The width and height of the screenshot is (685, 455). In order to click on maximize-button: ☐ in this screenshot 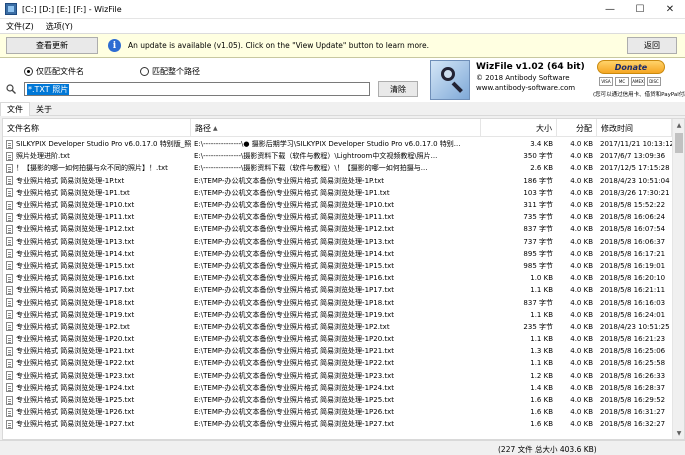, I will do `click(640, 9)`.